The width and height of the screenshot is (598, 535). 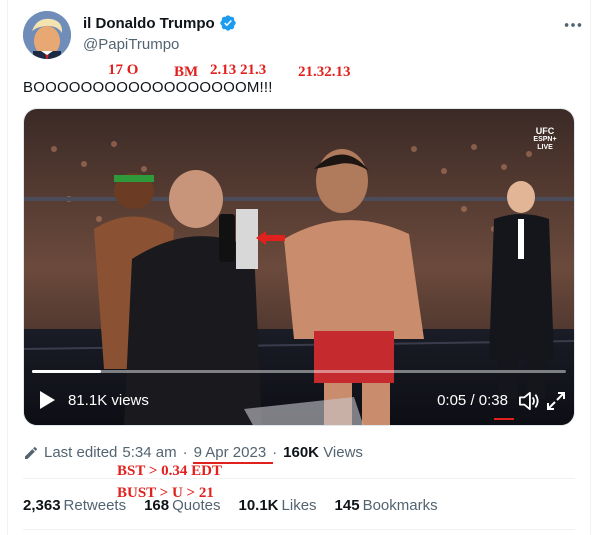 I want to click on video-progress-fill, so click(x=67, y=371).